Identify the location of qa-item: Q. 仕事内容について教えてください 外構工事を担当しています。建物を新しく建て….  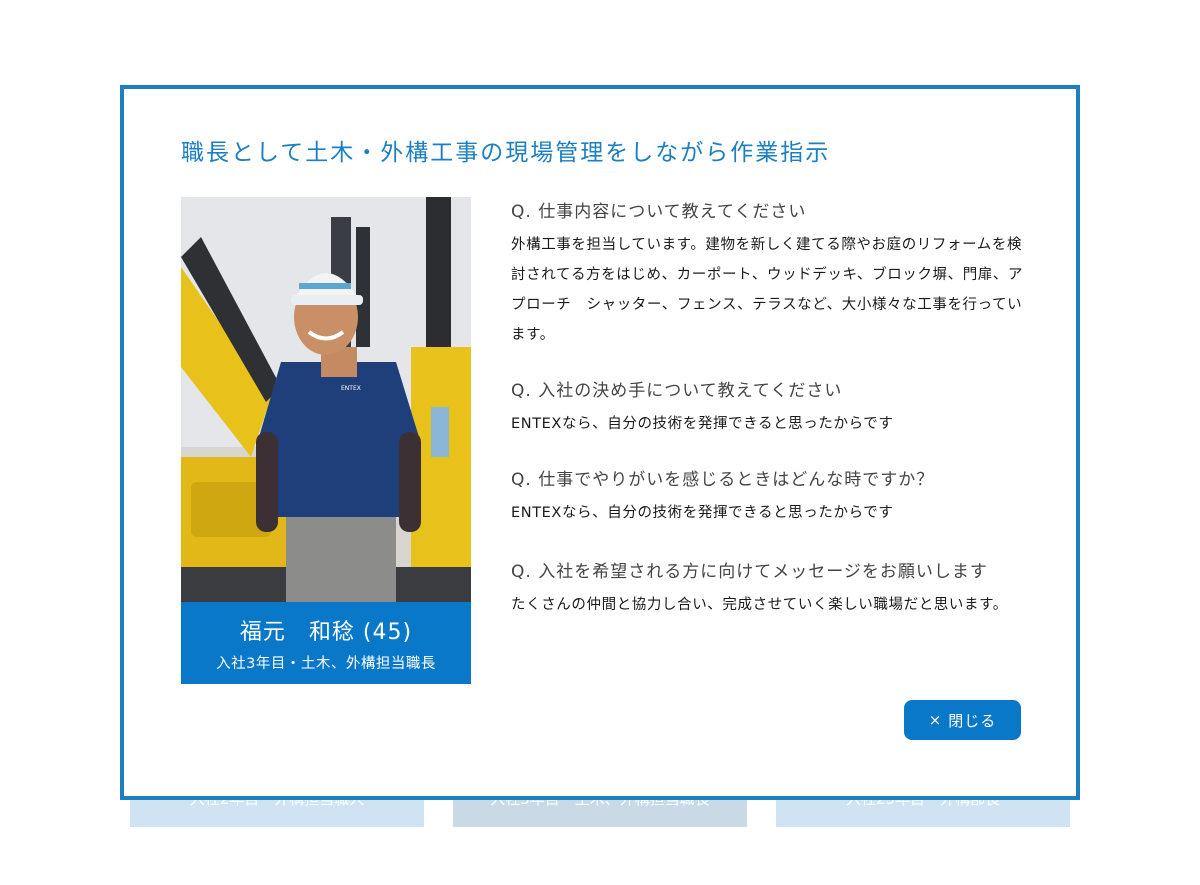
(771, 273).